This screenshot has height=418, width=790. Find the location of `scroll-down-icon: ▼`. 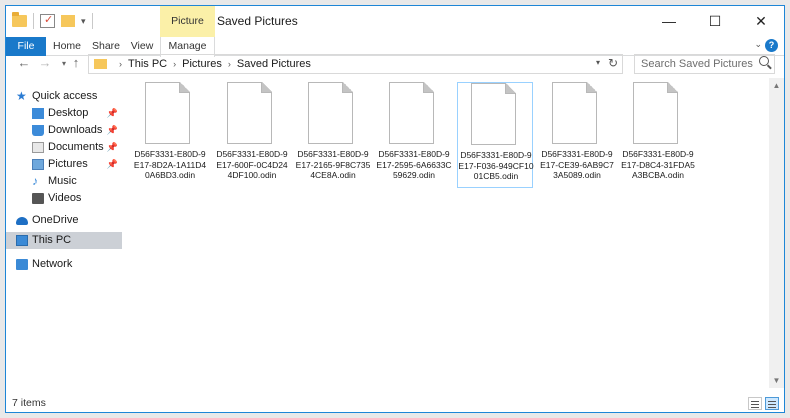

scroll-down-icon: ▼ is located at coordinates (776, 380).